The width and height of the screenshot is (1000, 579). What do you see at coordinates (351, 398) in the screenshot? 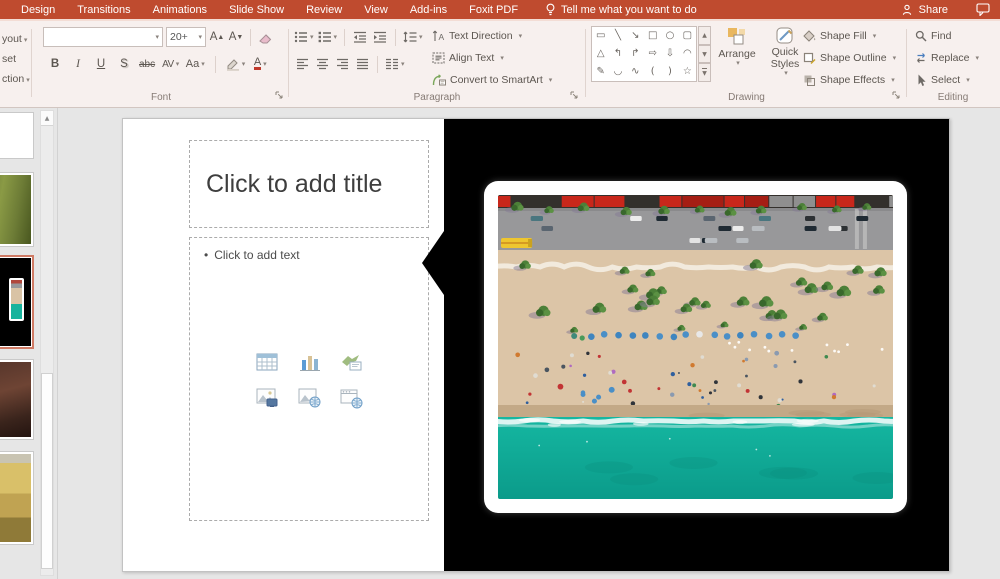
I see `insert-video-icon` at bounding box center [351, 398].